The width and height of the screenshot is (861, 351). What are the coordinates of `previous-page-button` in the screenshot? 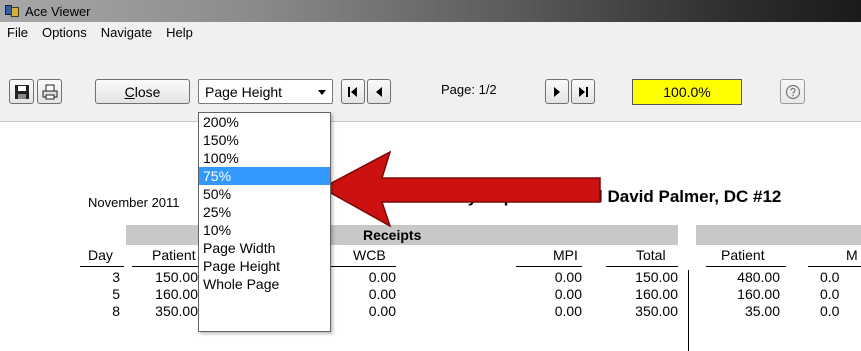 It's located at (379, 91).